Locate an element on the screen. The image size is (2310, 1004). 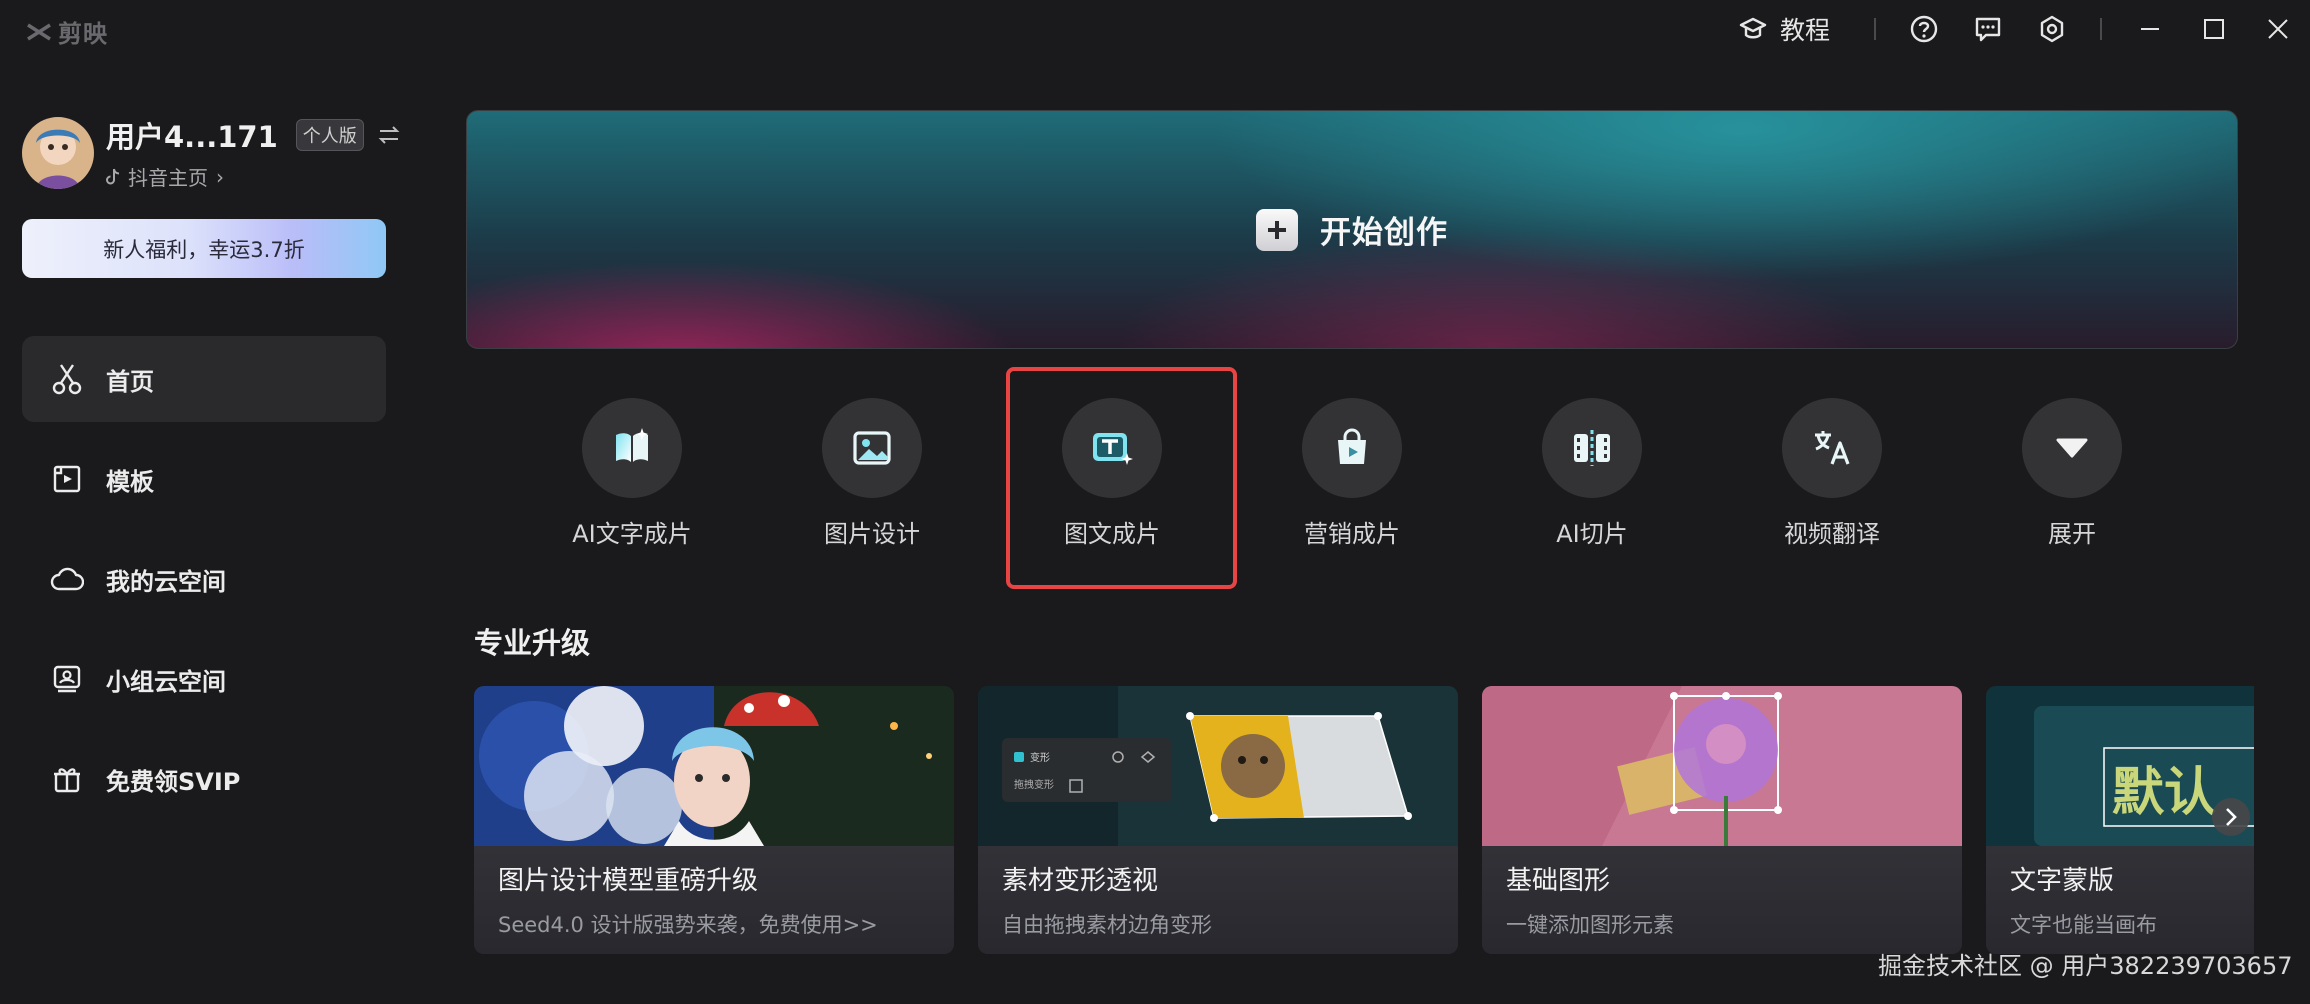
mask-preview-text: 默认 is located at coordinates (2164, 793).